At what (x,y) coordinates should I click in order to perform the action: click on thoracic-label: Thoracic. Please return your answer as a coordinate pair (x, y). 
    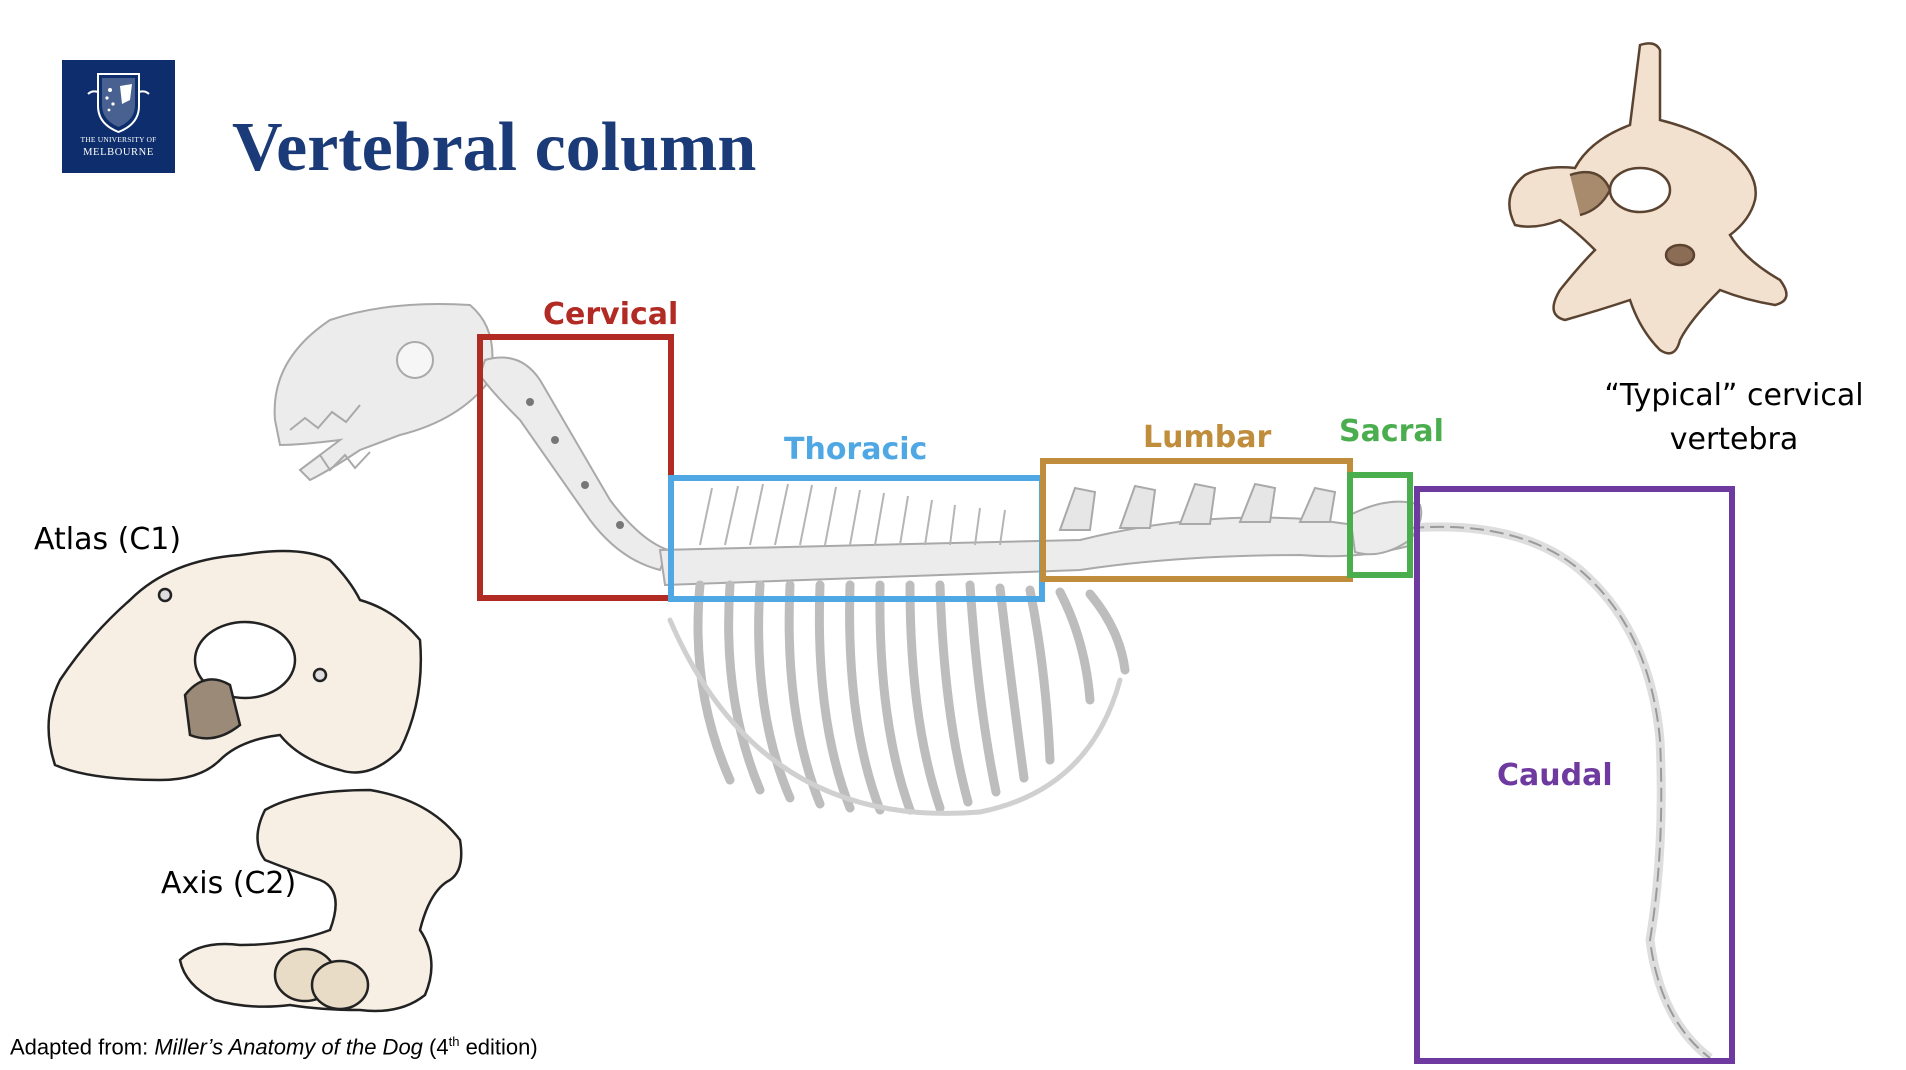
    Looking at the image, I should click on (856, 449).